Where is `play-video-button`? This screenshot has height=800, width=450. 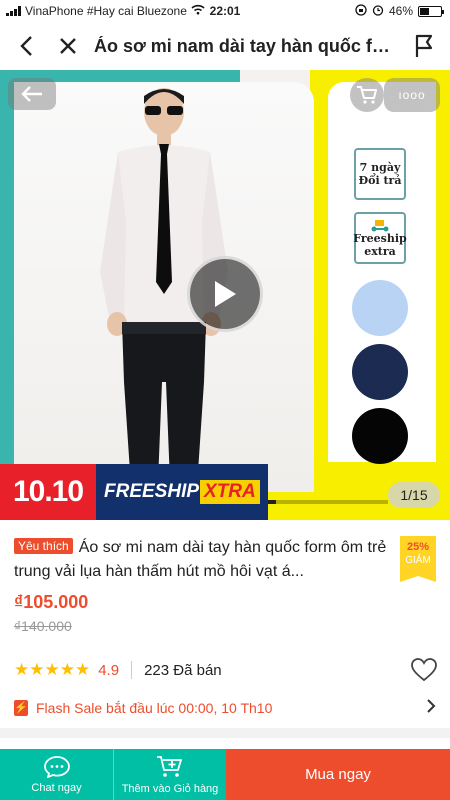 play-video-button is located at coordinates (225, 294).